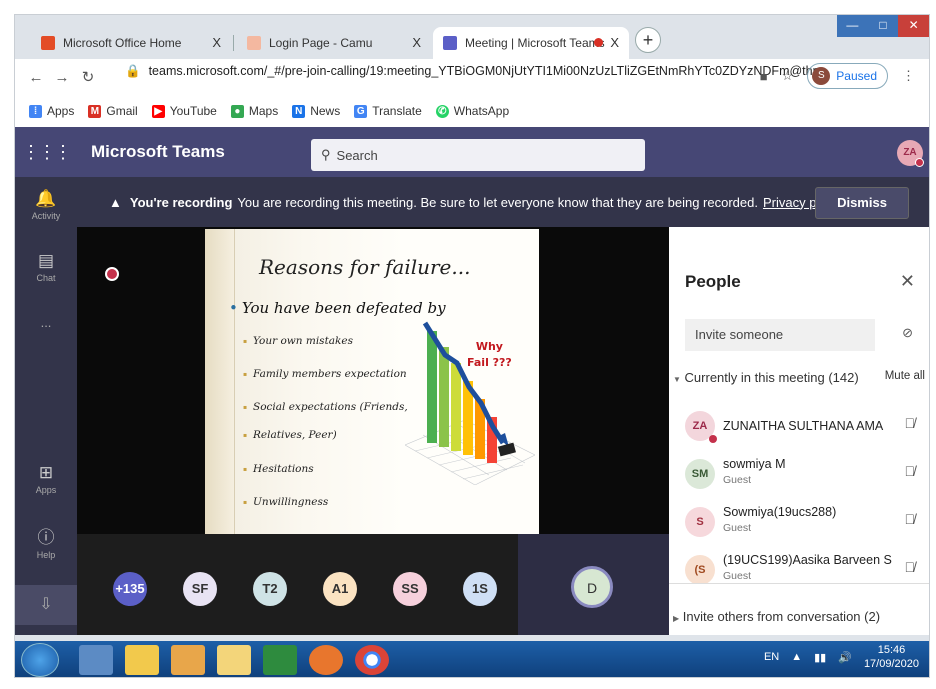 This screenshot has width=936, height=689. I want to click on windows-taskbar: EN ▲ ▮▮ 🔊 15:46 17/09/2020, so click(472, 659).